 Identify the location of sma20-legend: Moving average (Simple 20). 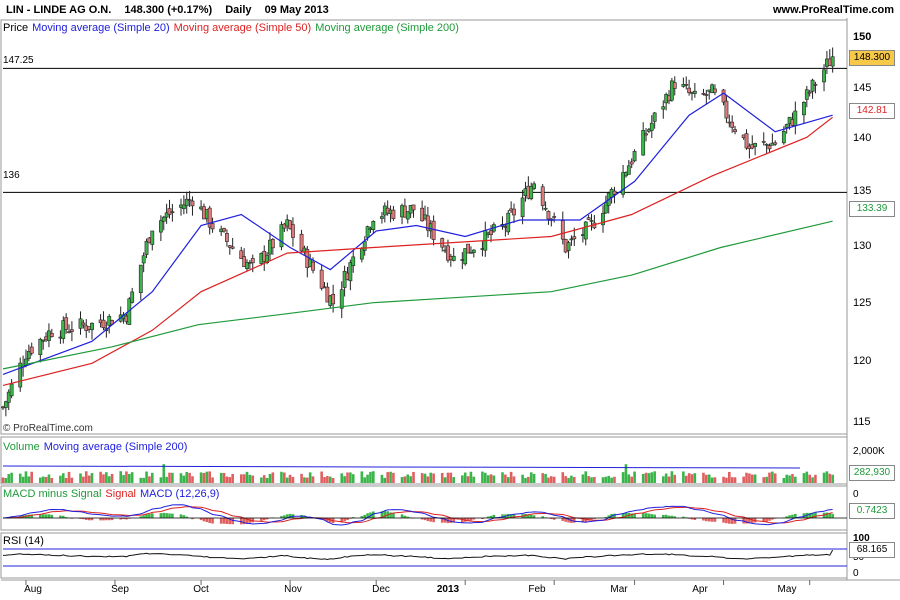
(101, 28).